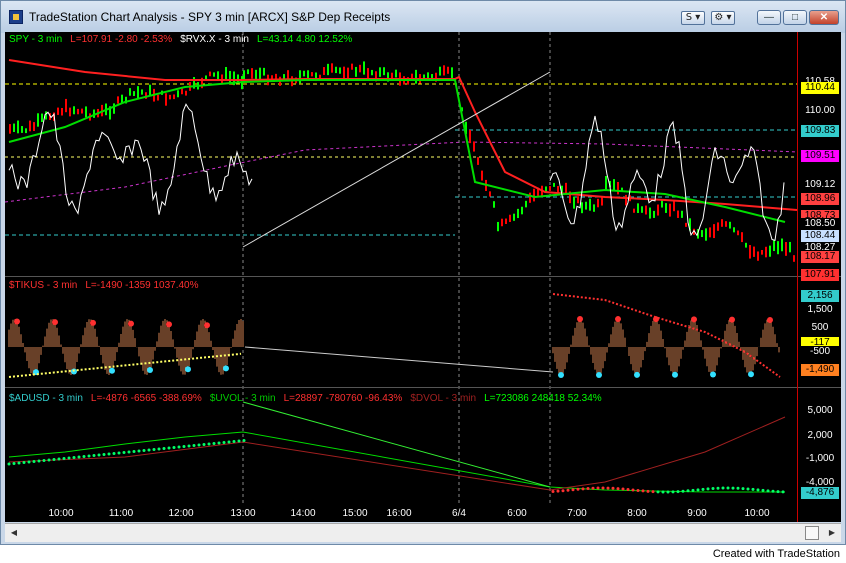 The height and width of the screenshot is (563, 846). Describe the element at coordinates (769, 17) in the screenshot. I see `minimize-button: —` at that location.